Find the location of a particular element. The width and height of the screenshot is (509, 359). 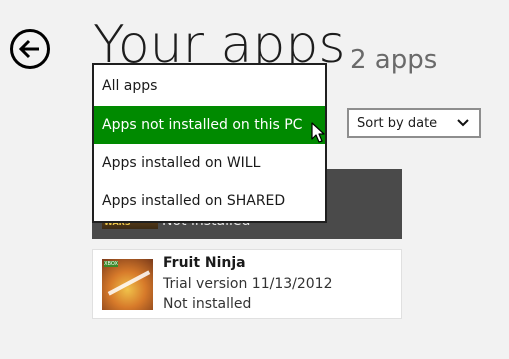

xbox-badge: XBOX is located at coordinates (111, 264).